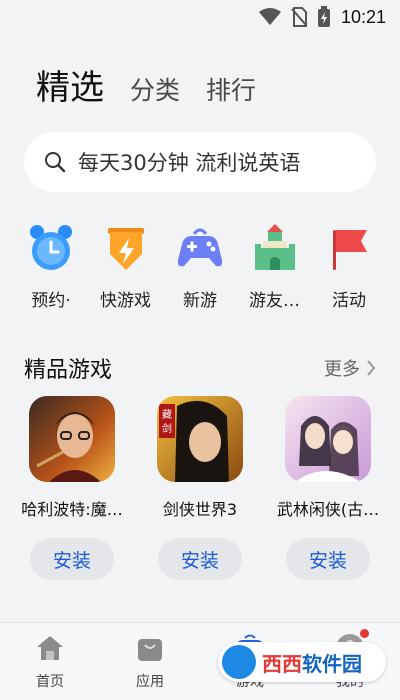  I want to click on lightning-shield-icon, so click(126, 248).